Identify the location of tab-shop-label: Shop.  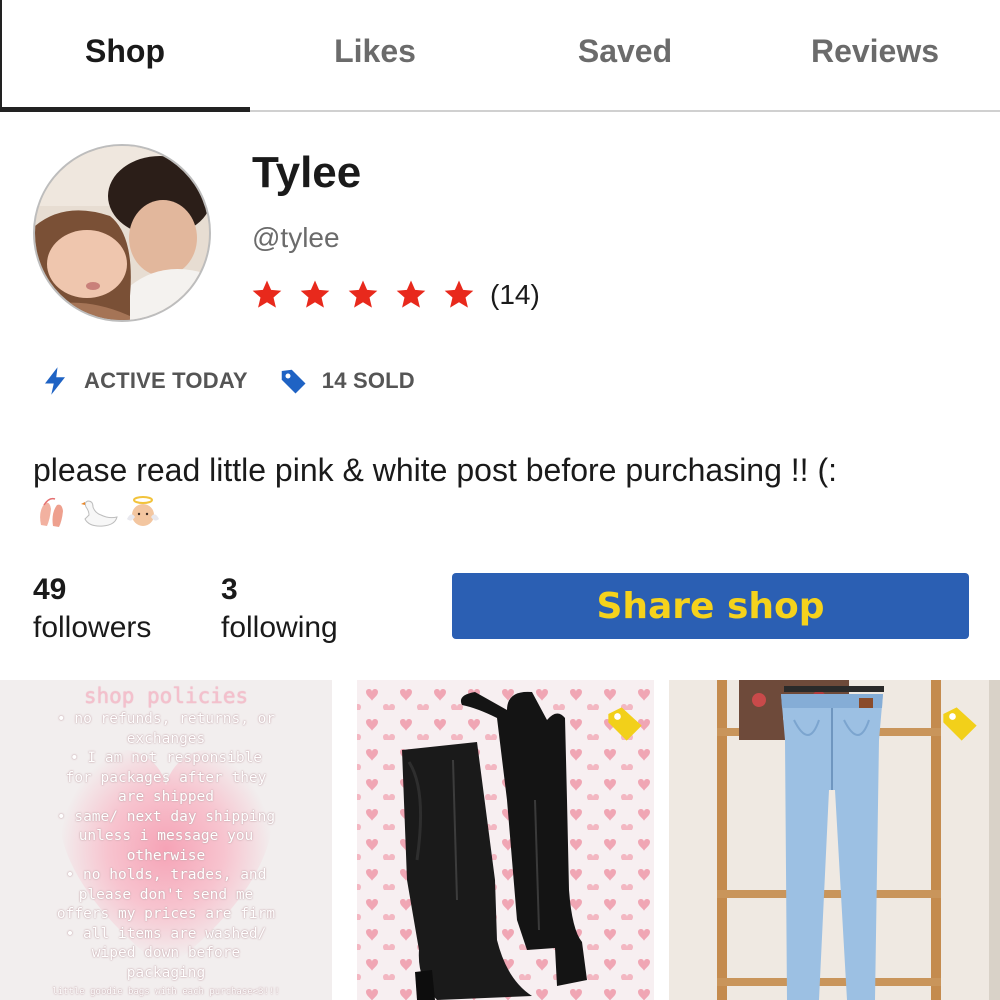
(125, 50).